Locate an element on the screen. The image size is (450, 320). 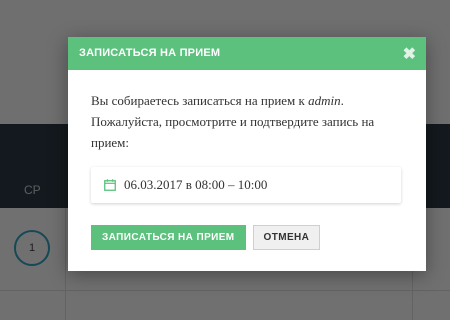
modal-title: ЗАПИСАТЬСЯ НА ПРИЕМ is located at coordinates (150, 53).